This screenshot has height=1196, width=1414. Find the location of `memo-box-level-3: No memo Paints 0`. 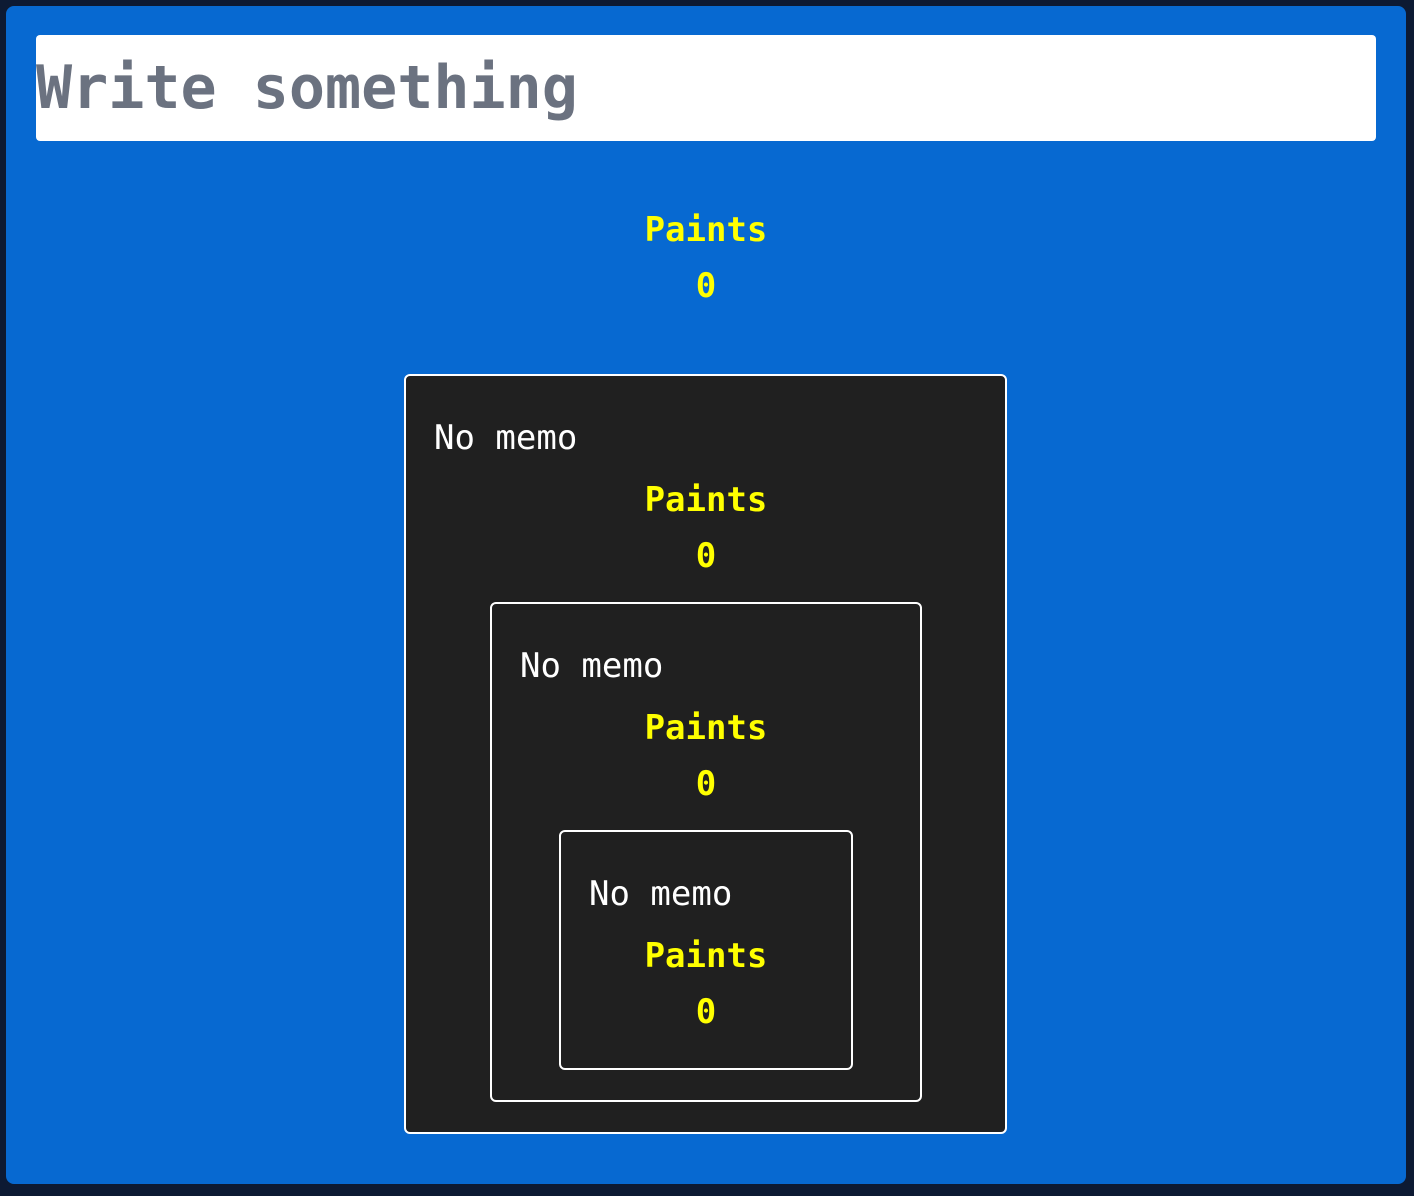

memo-box-level-3: No memo Paints 0 is located at coordinates (706, 950).